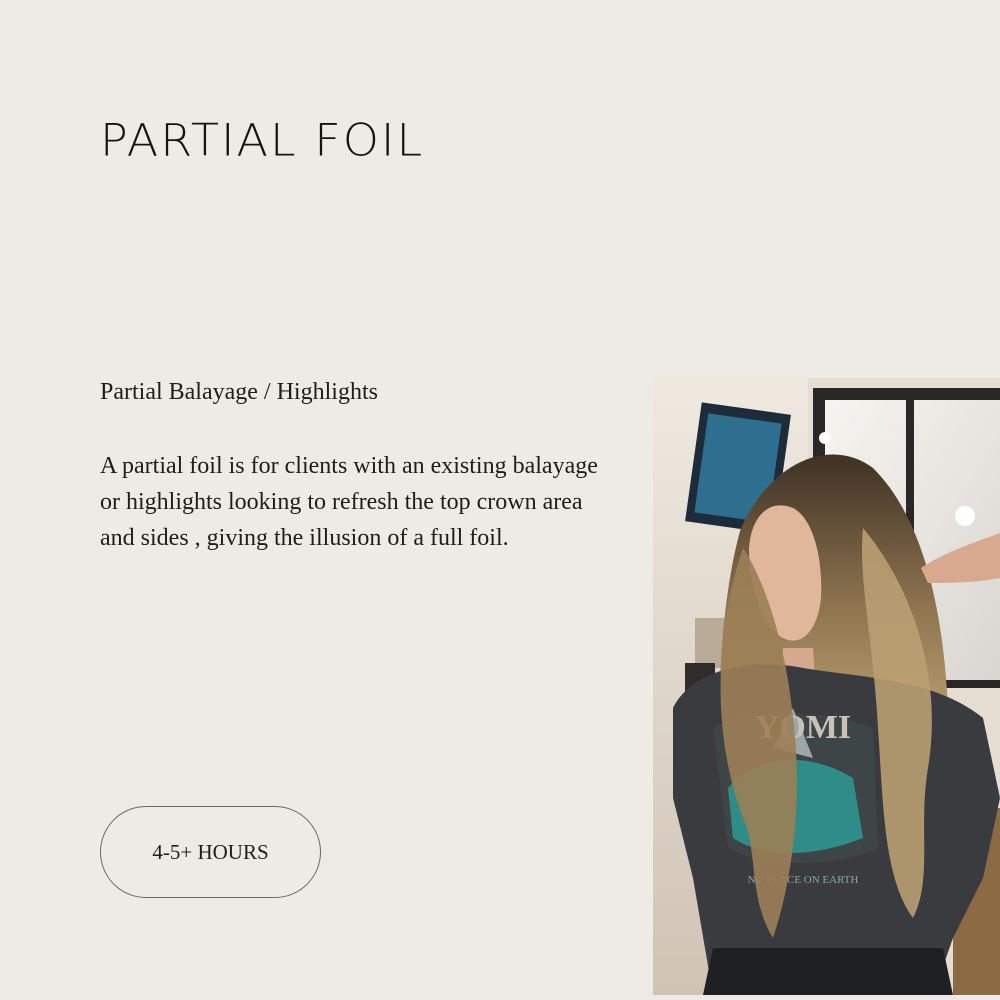 The width and height of the screenshot is (1000, 1000). What do you see at coordinates (262, 140) in the screenshot?
I see `page-title: PARTIAL FOIL` at bounding box center [262, 140].